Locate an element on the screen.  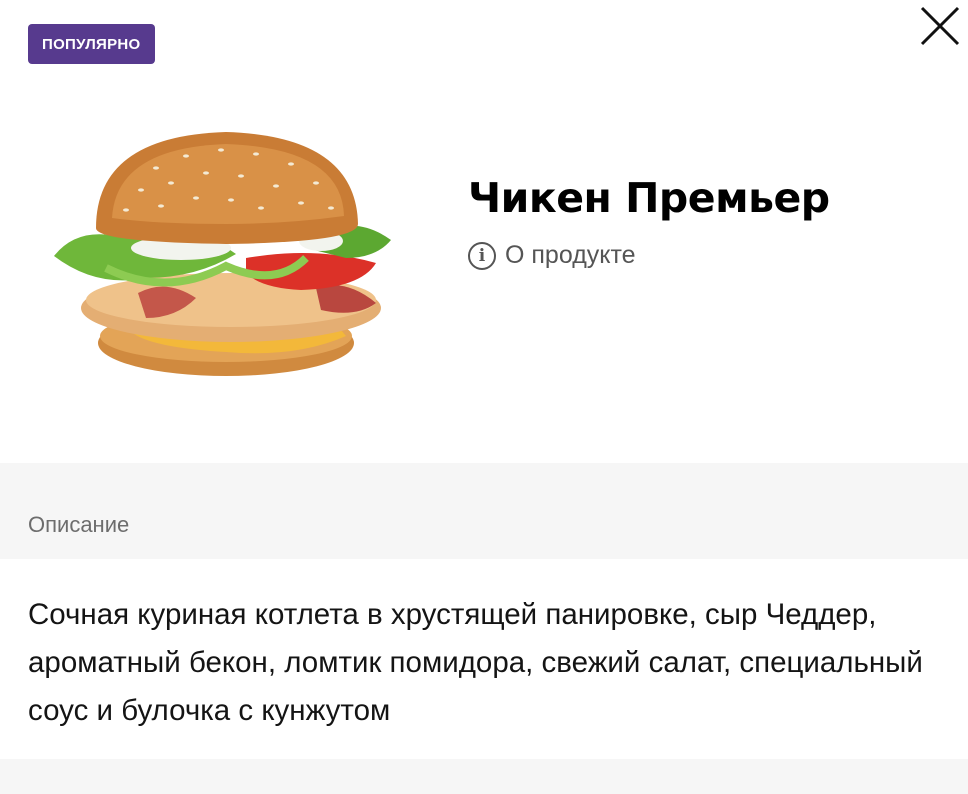
about-product-link: i О продукте is located at coordinates (552, 255).